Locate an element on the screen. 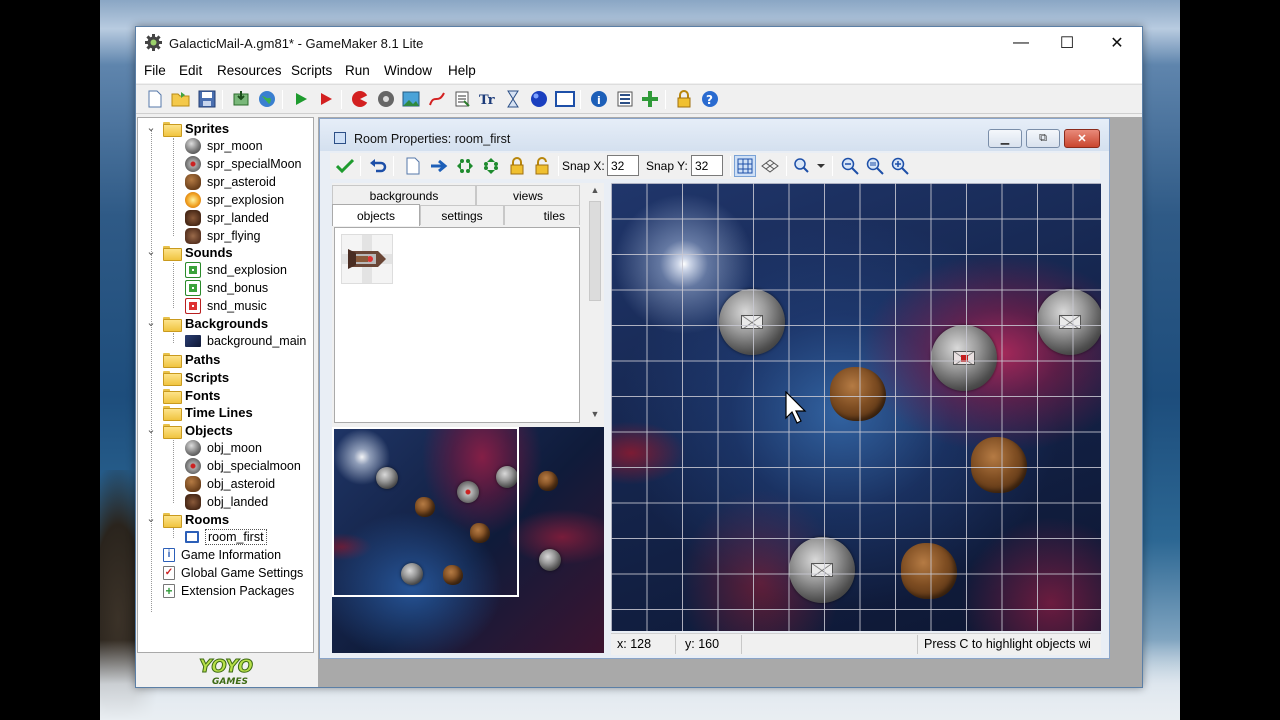 The image size is (1280, 720). tree-item-spr-specialmoon: spr_specialMoon is located at coordinates (243, 164).